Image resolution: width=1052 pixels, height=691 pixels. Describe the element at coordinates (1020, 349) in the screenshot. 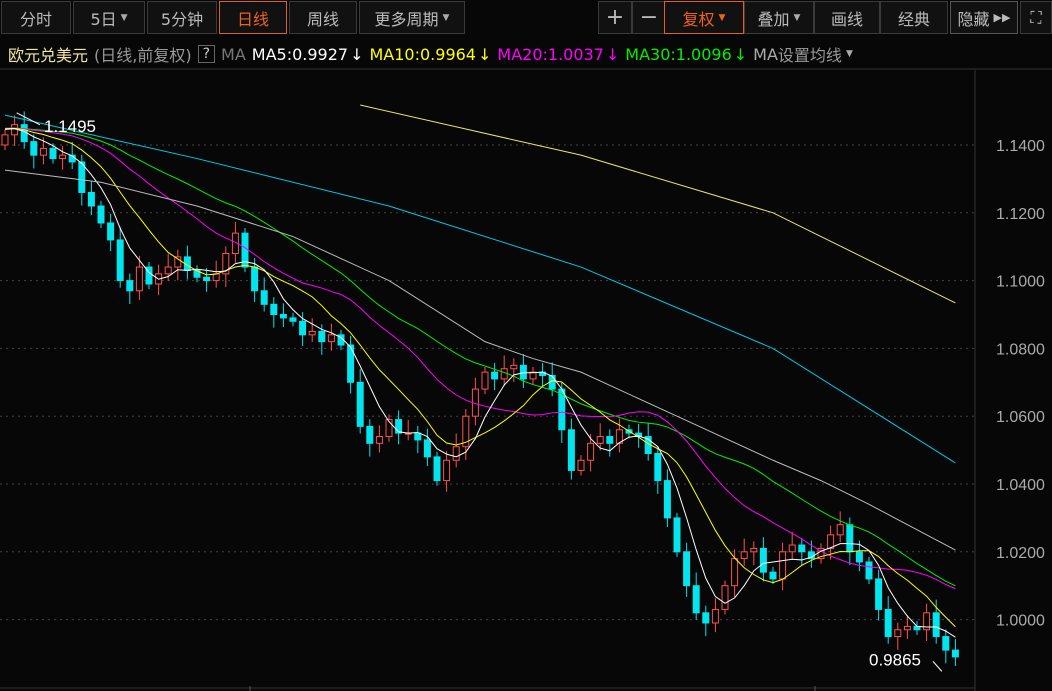

I see `y-tick-label: 1.0800` at that location.